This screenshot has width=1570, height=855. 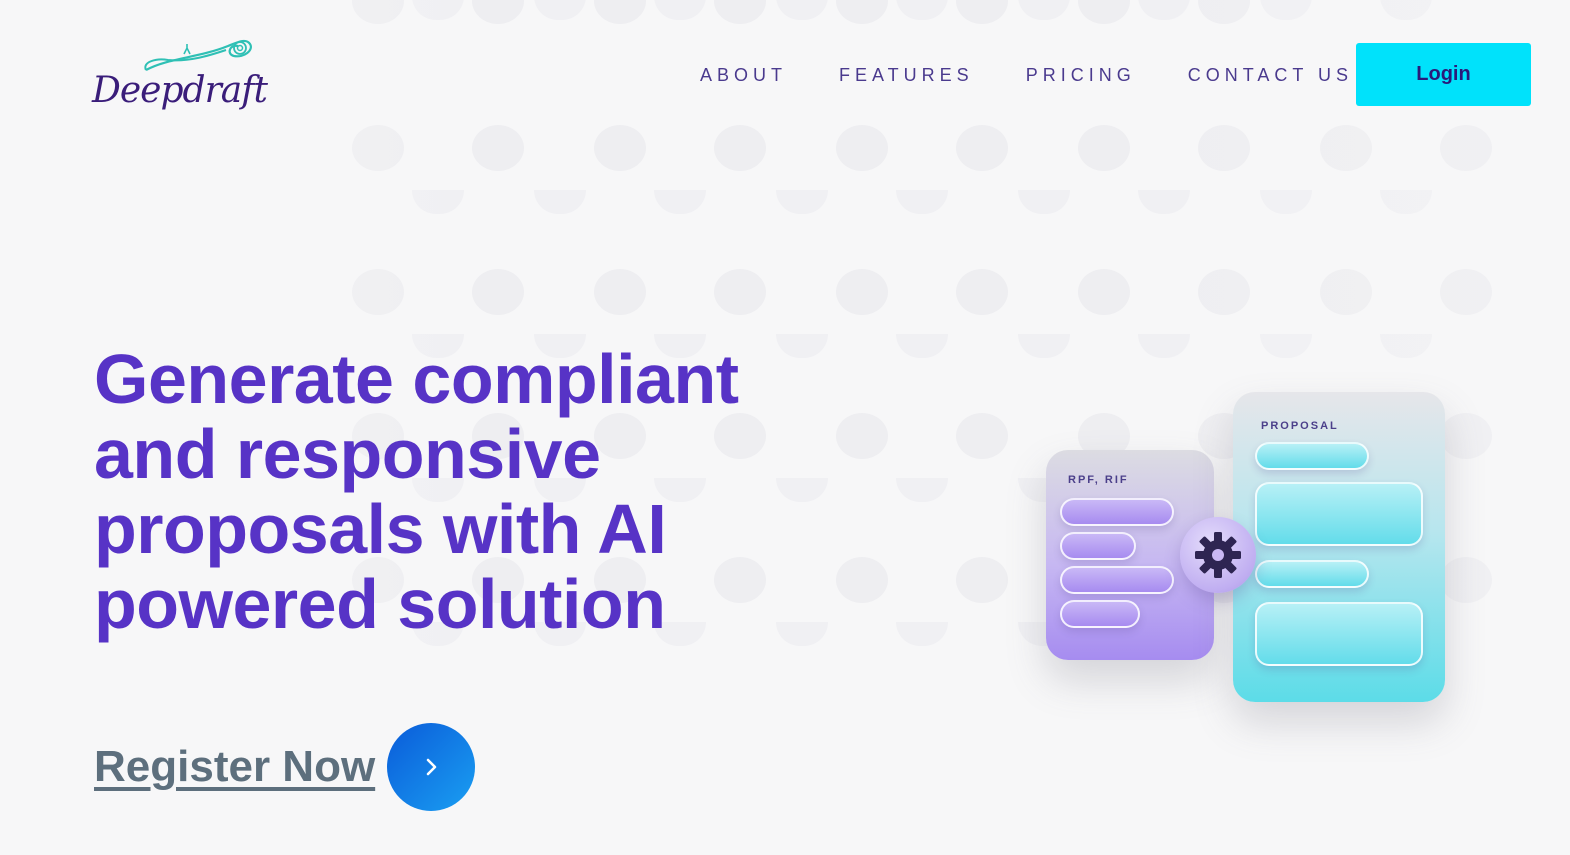 I want to click on rpf-card-label: RPF, RIF, so click(x=1098, y=480).